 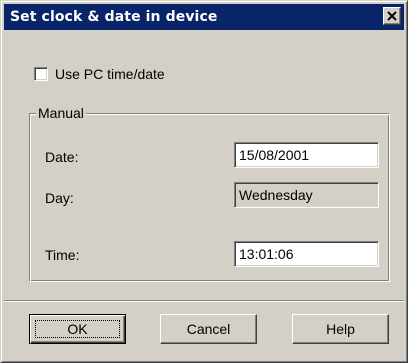 I want to click on cancel-button-label: Cancel, so click(x=208, y=329).